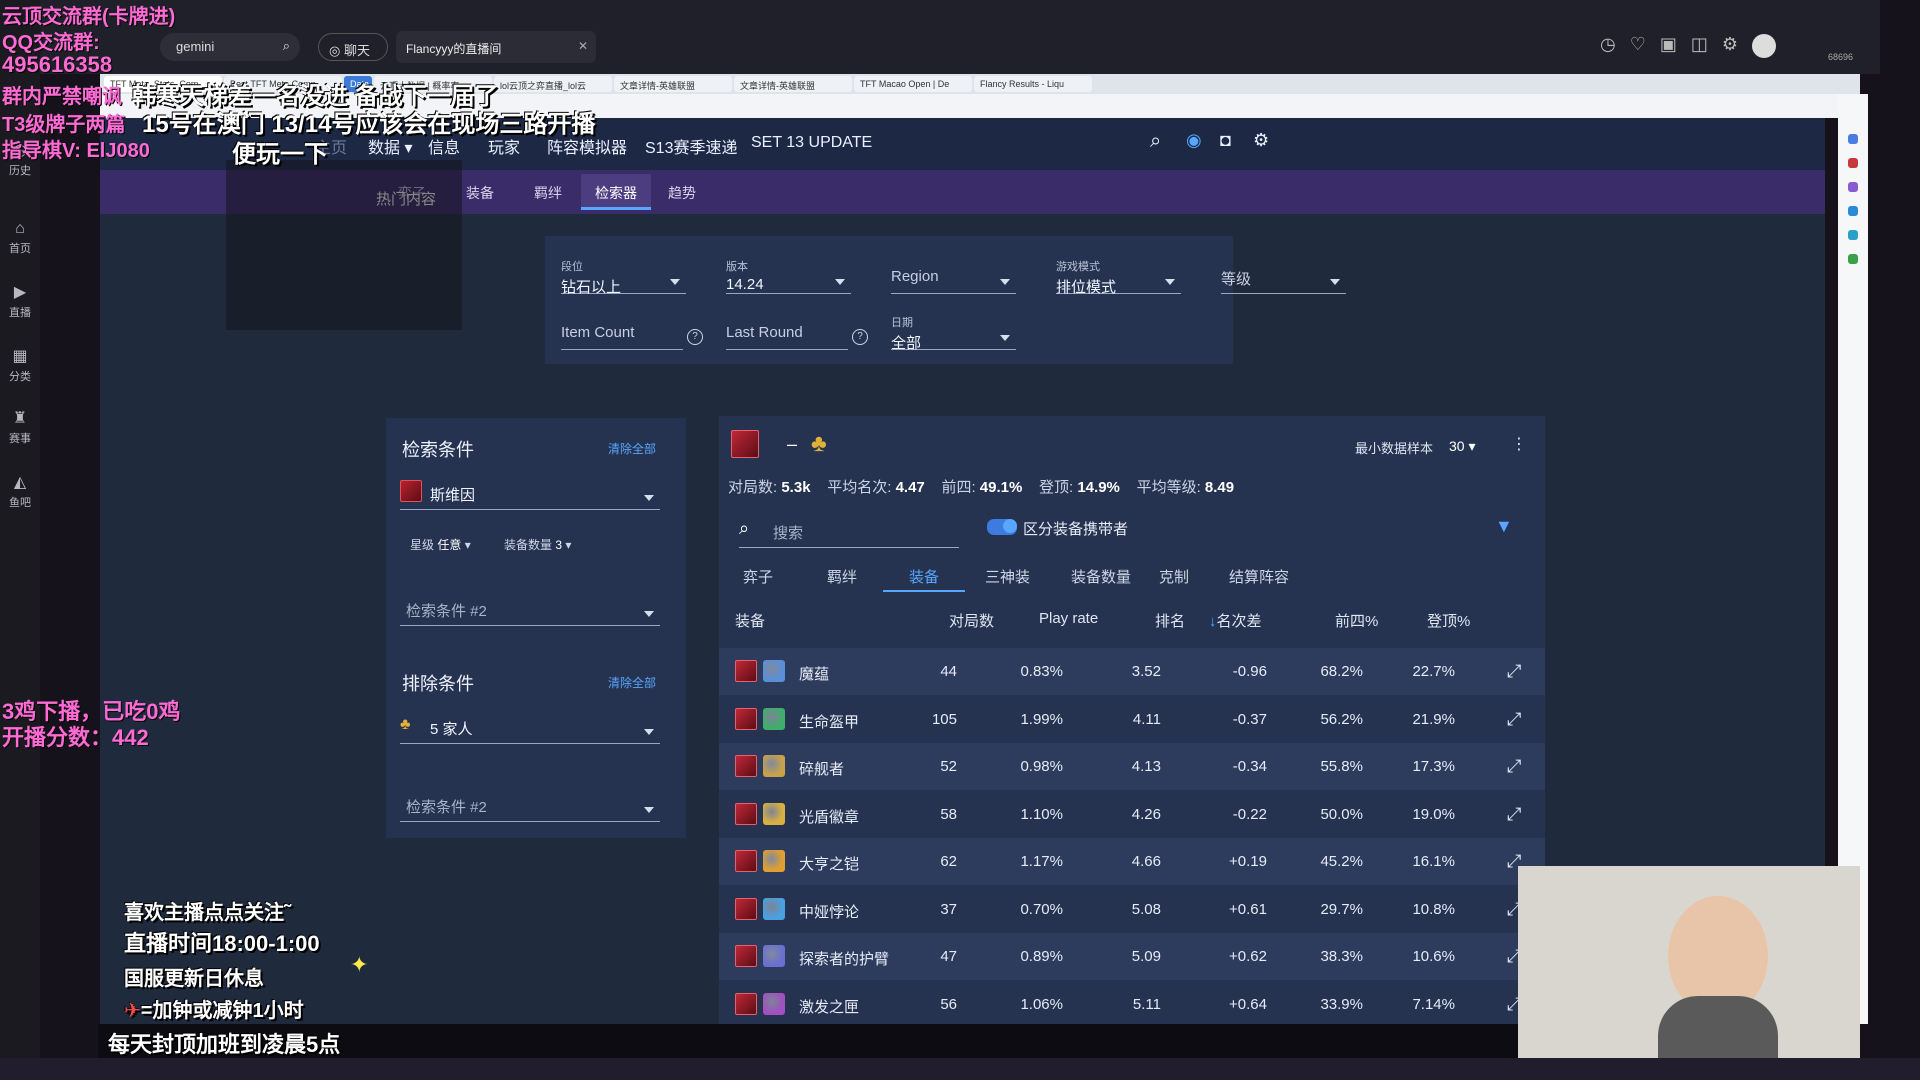 This screenshot has height=1080, width=1920. Describe the element at coordinates (20, 238) in the screenshot. I see `sidebar-item-home: ⌂ 首页` at that location.